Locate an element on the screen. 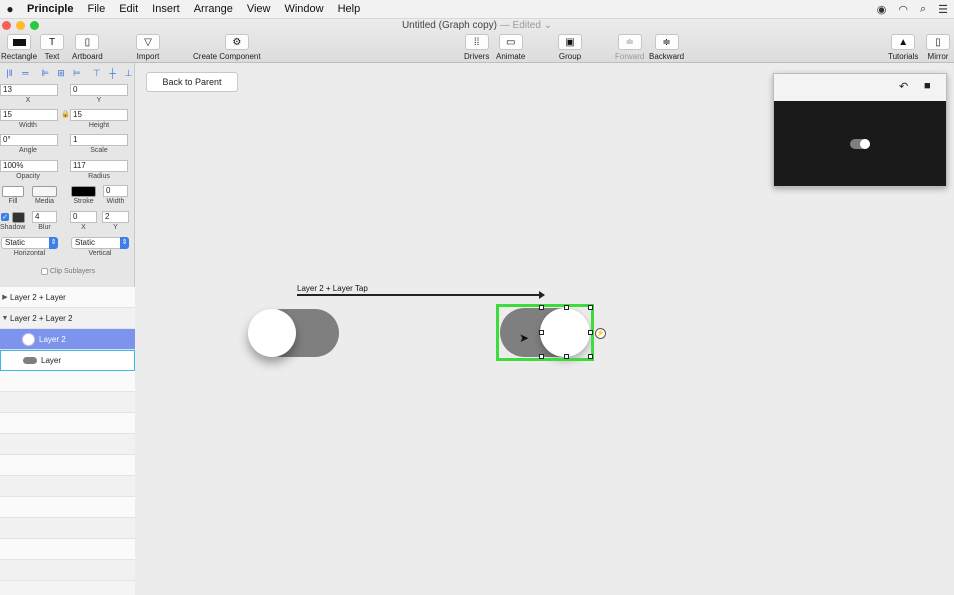 The image size is (954, 595). toggle-knob is located at coordinates (272, 333).